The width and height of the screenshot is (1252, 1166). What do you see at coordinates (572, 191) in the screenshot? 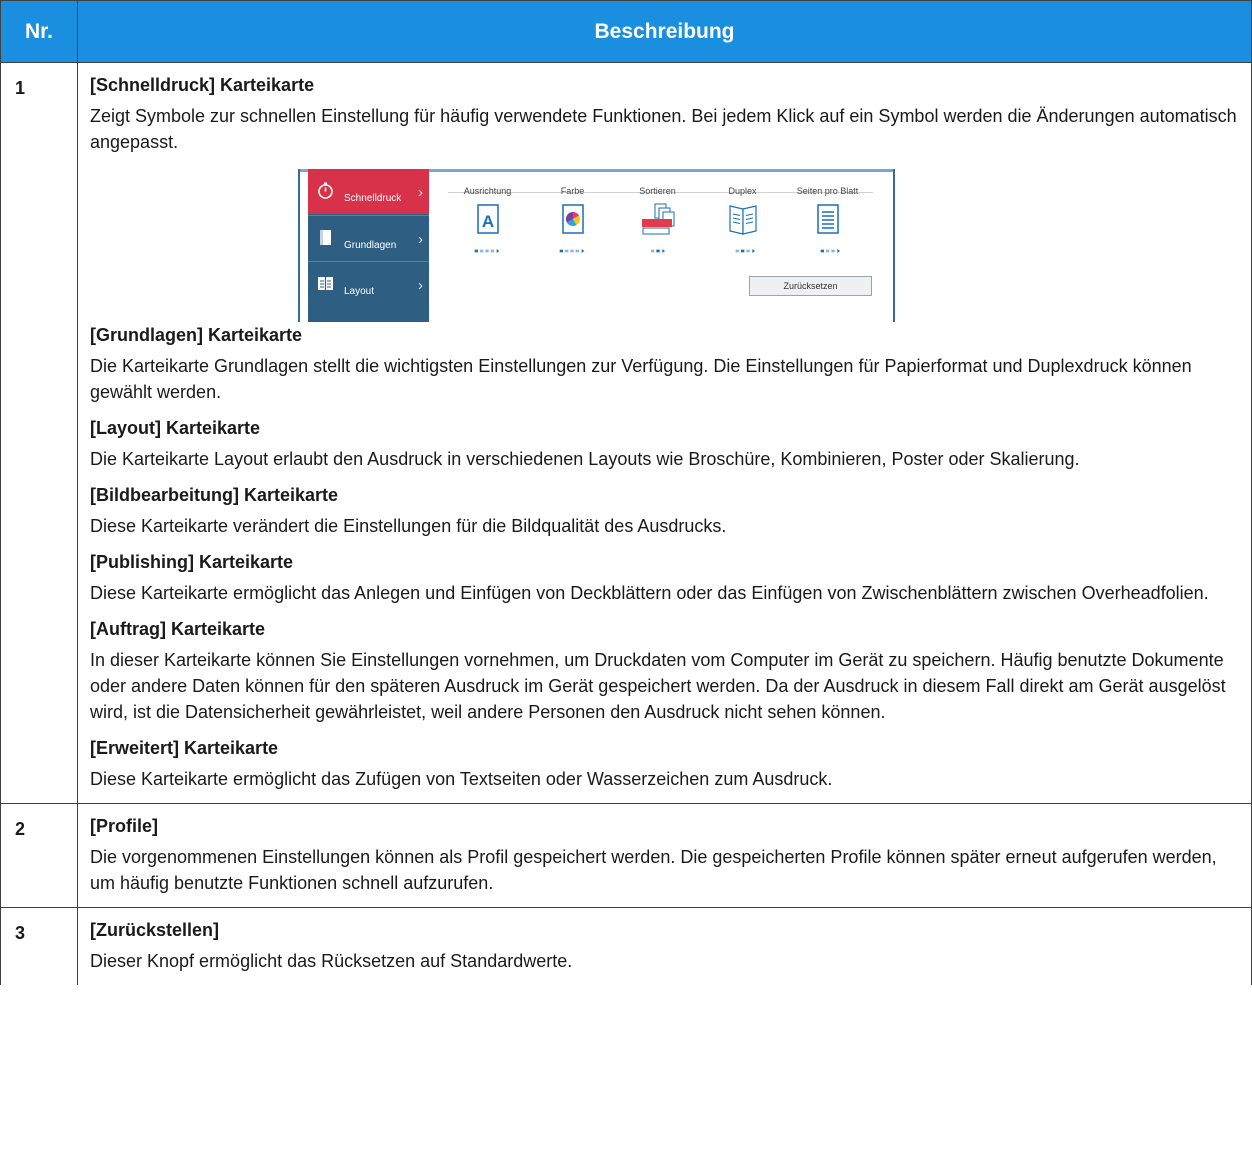
I see `column-farbe: Farbe` at bounding box center [572, 191].